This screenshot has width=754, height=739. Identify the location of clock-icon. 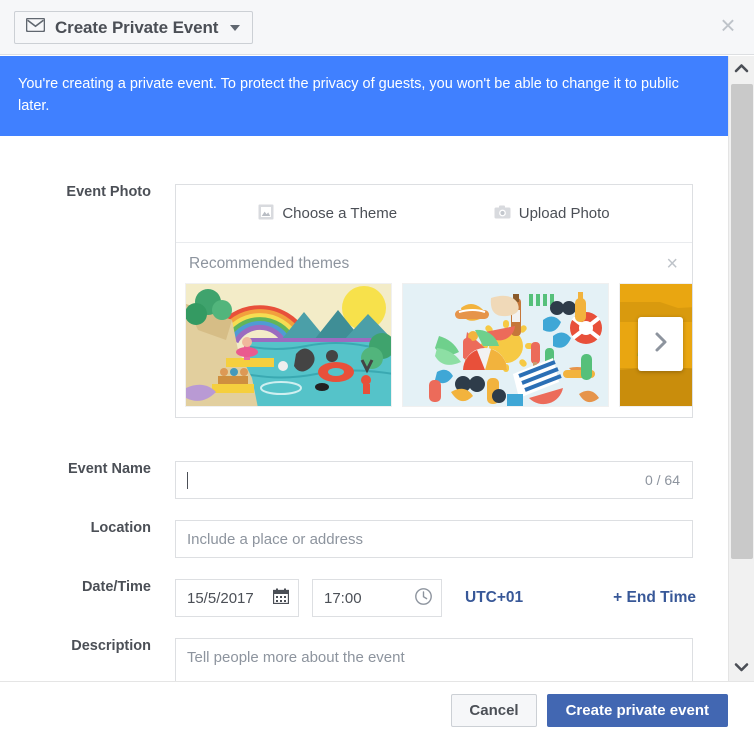
(423, 598).